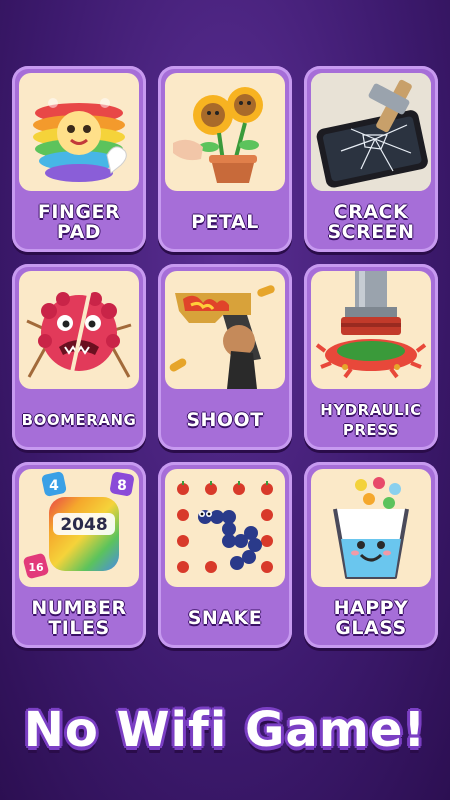 This screenshot has height=800, width=450. I want to click on game-card-snake: SNAKE, so click(225, 555).